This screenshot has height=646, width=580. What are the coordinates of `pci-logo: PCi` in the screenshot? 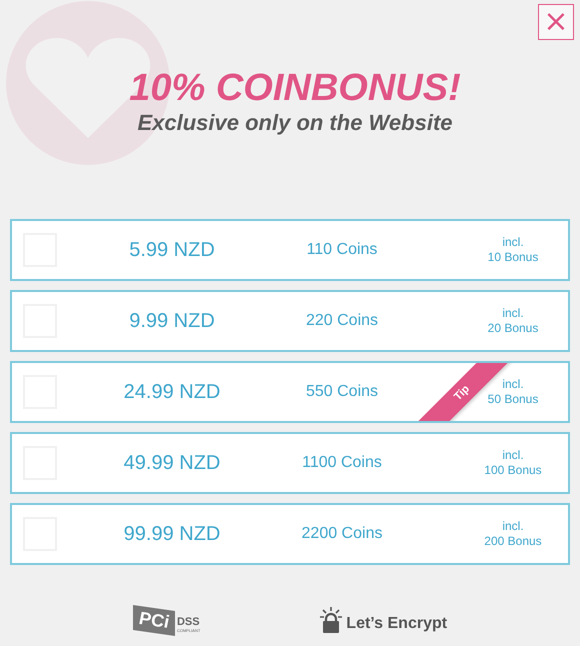 It's located at (153, 620).